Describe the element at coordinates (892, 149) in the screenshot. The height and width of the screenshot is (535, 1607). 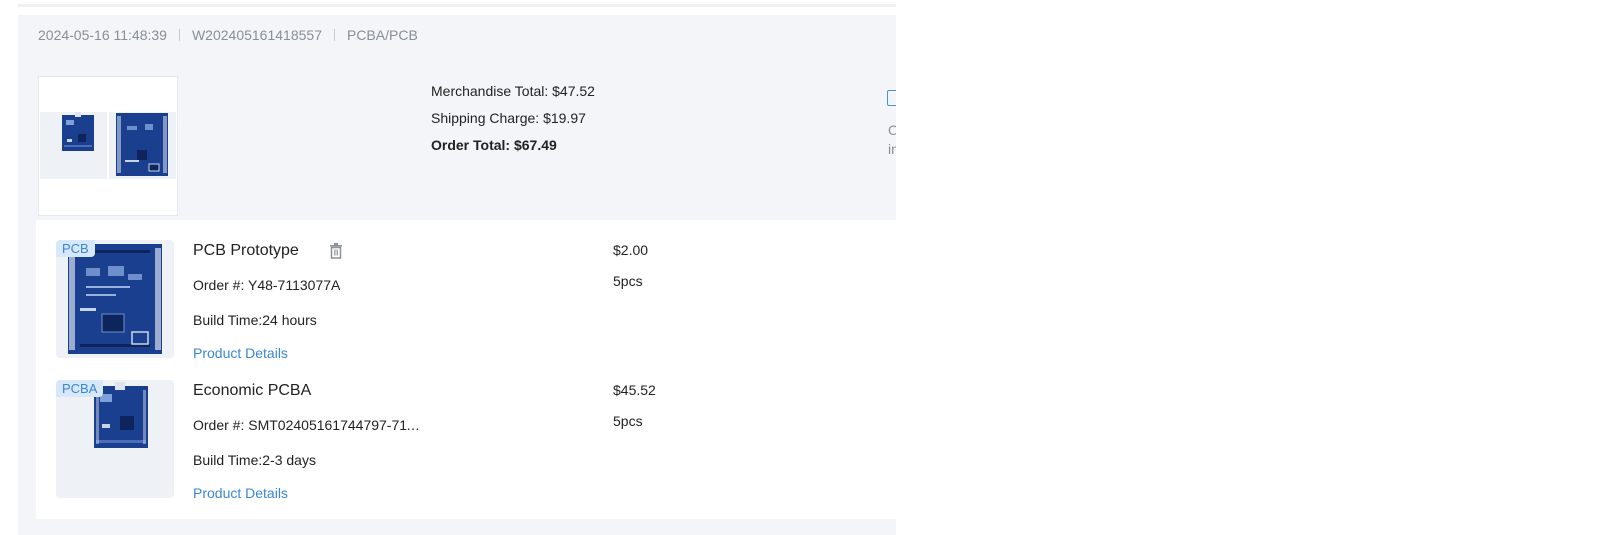
I see `side-text-line2: in` at that location.